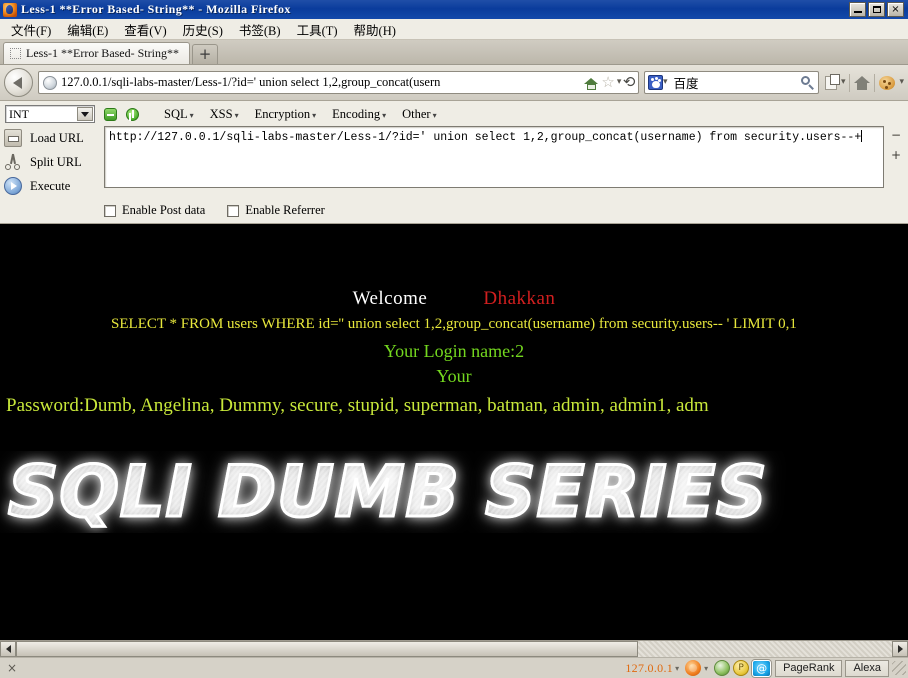 The width and height of the screenshot is (908, 678). I want to click on hackbar-menu-other-label: Other, so click(416, 113).